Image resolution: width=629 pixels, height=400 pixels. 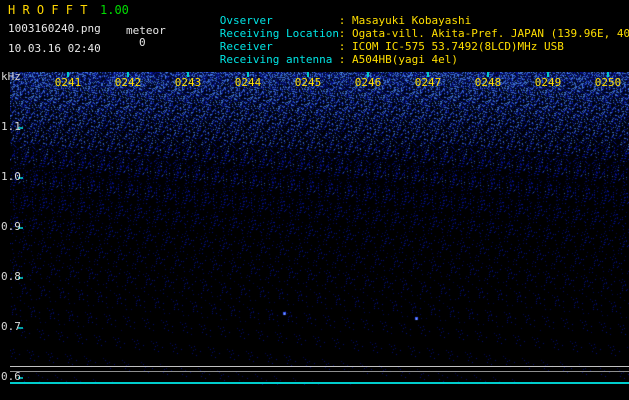 What do you see at coordinates (451, 46) in the screenshot?
I see `receiver-value: : ICOM IC-575 53.7492(8LCD)MHz USB` at bounding box center [451, 46].